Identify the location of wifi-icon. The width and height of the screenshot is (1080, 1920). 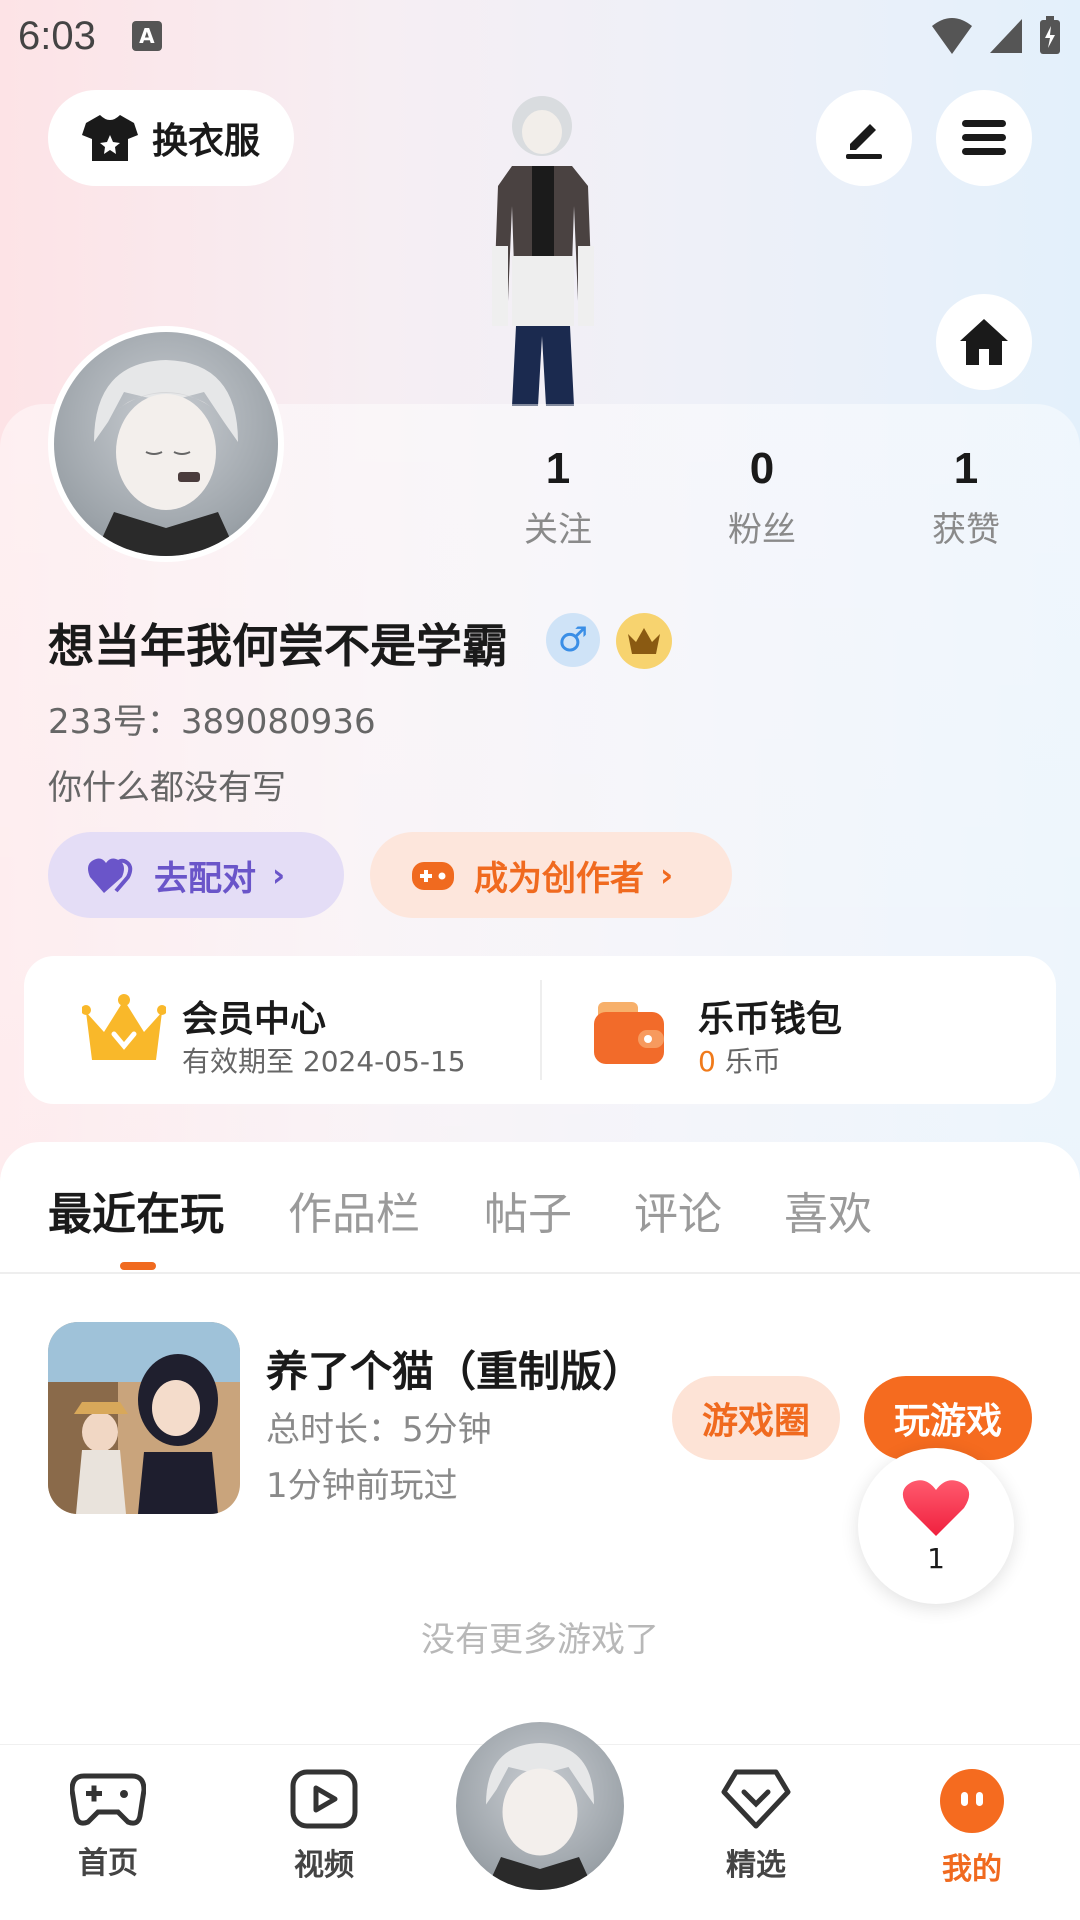
(952, 36).